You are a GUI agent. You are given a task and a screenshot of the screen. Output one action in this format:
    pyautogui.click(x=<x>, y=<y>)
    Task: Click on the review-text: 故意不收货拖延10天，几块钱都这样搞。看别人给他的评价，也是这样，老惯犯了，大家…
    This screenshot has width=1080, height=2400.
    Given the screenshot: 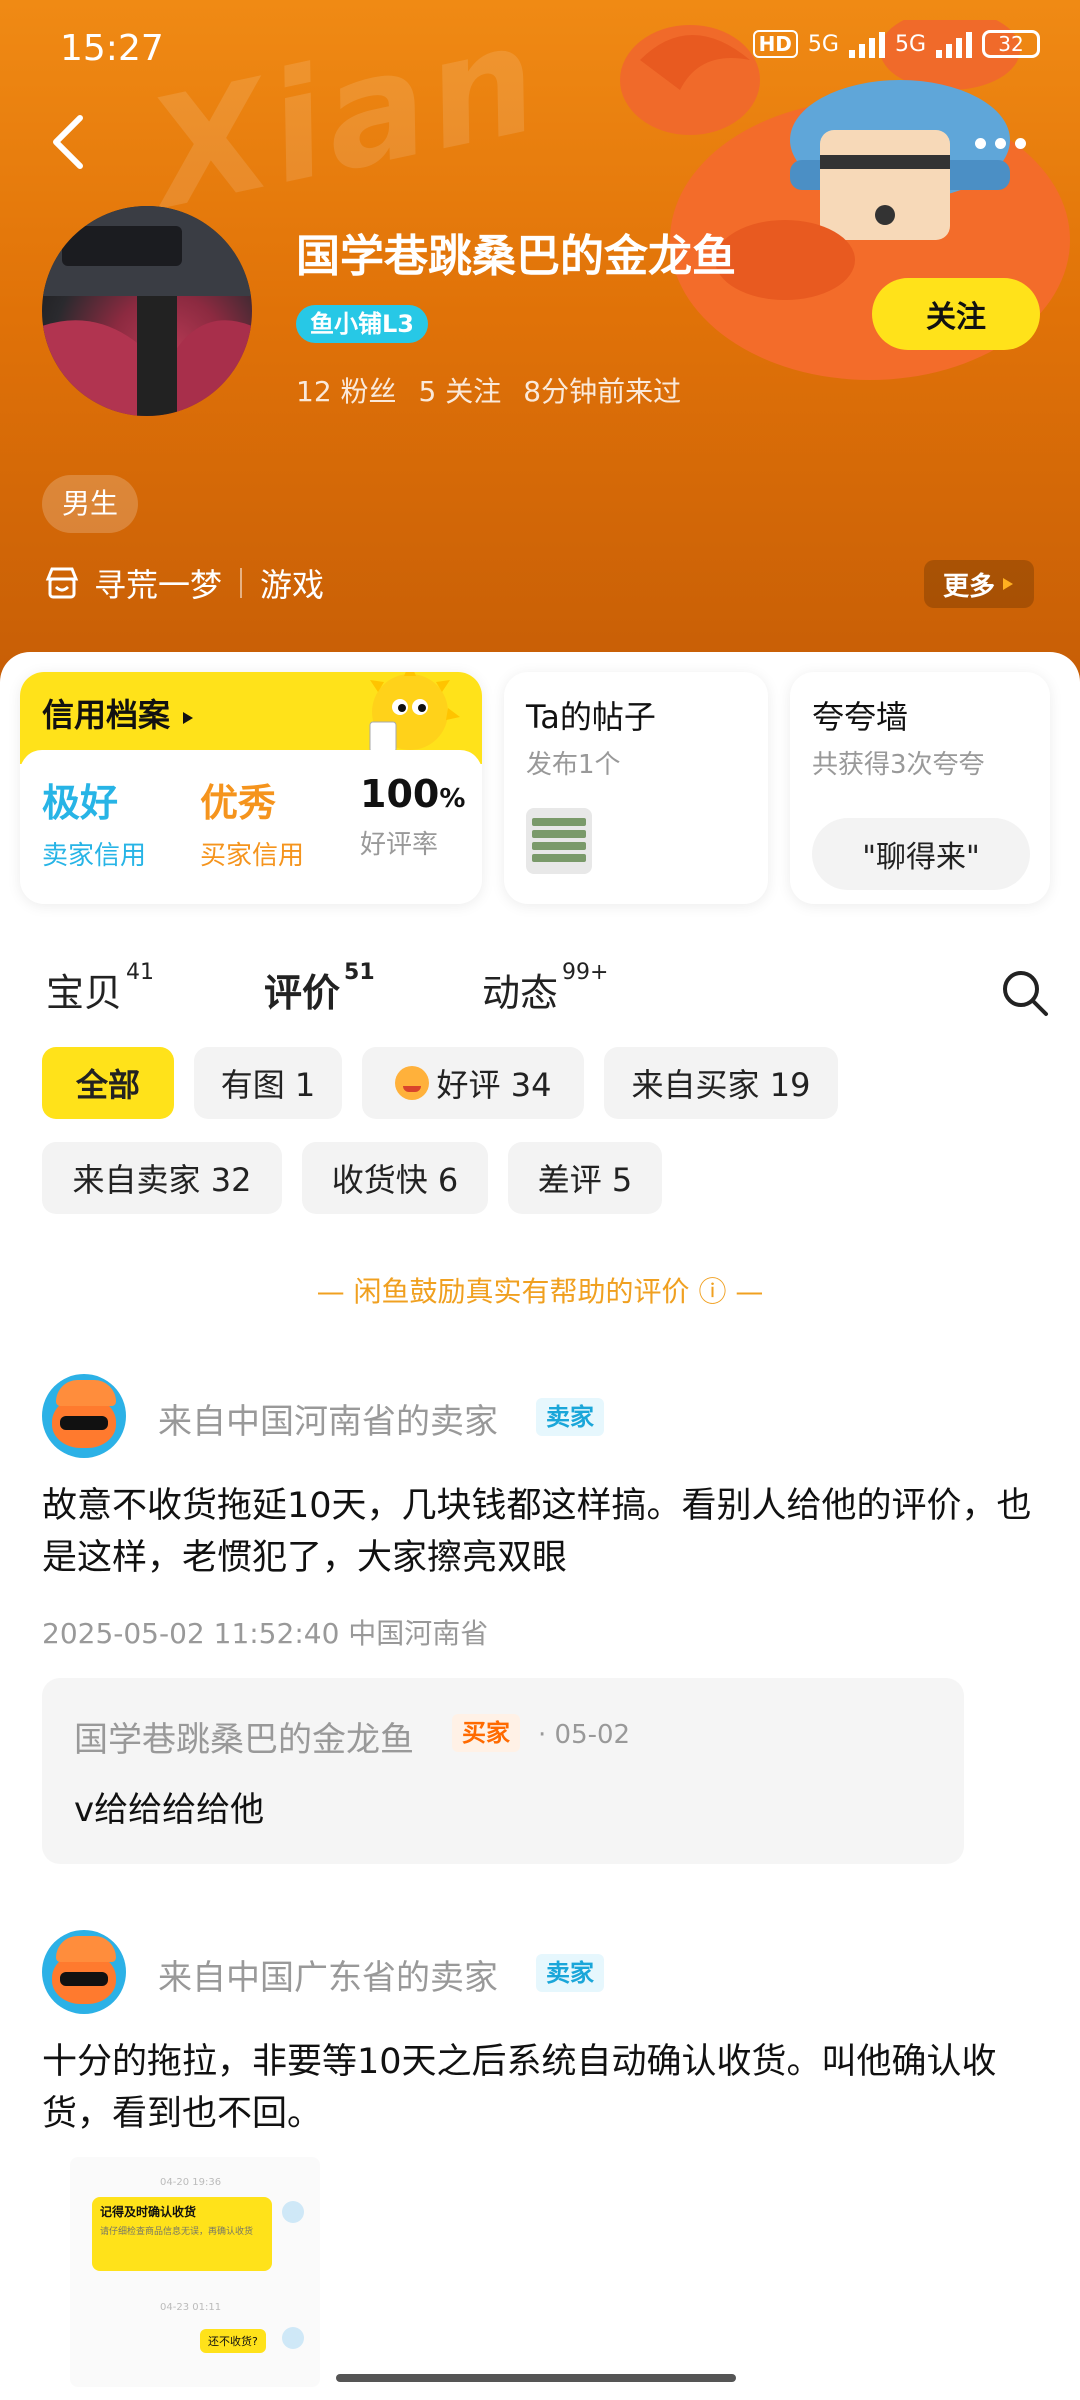 What is the action you would take?
    pyautogui.click(x=537, y=1532)
    